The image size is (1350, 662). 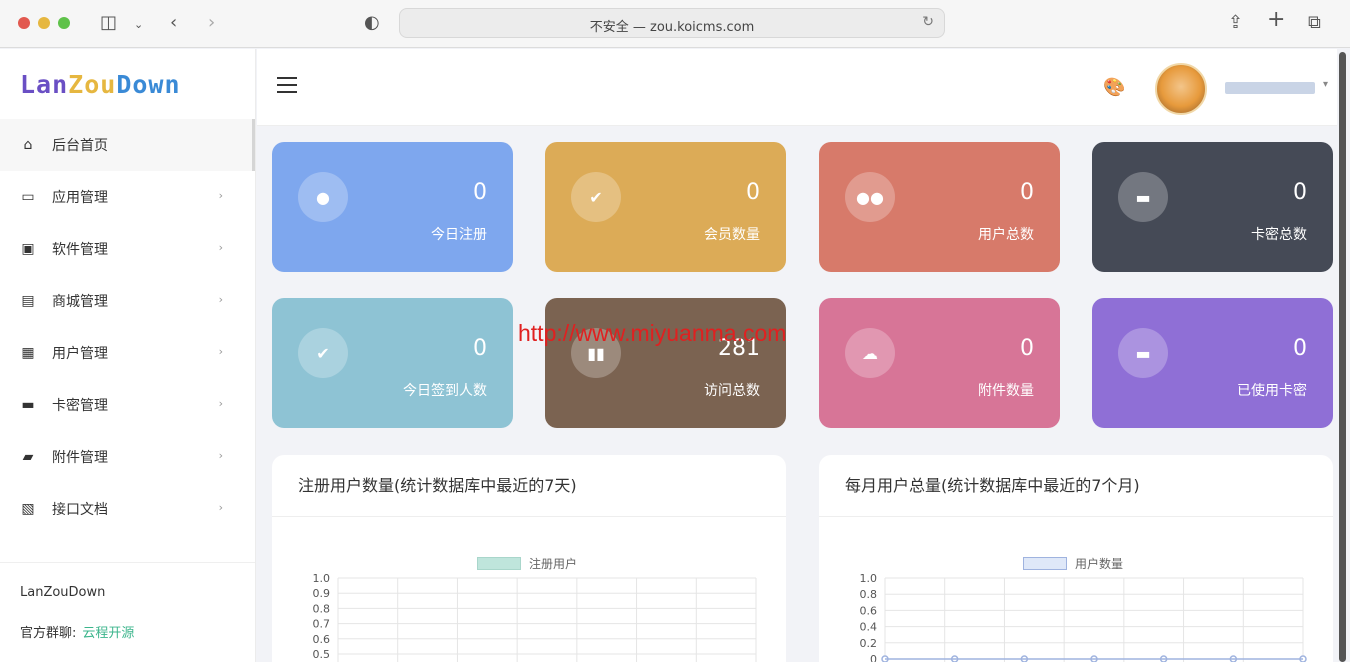 What do you see at coordinates (596, 197) in the screenshot?
I see `member-icon: ✔` at bounding box center [596, 197].